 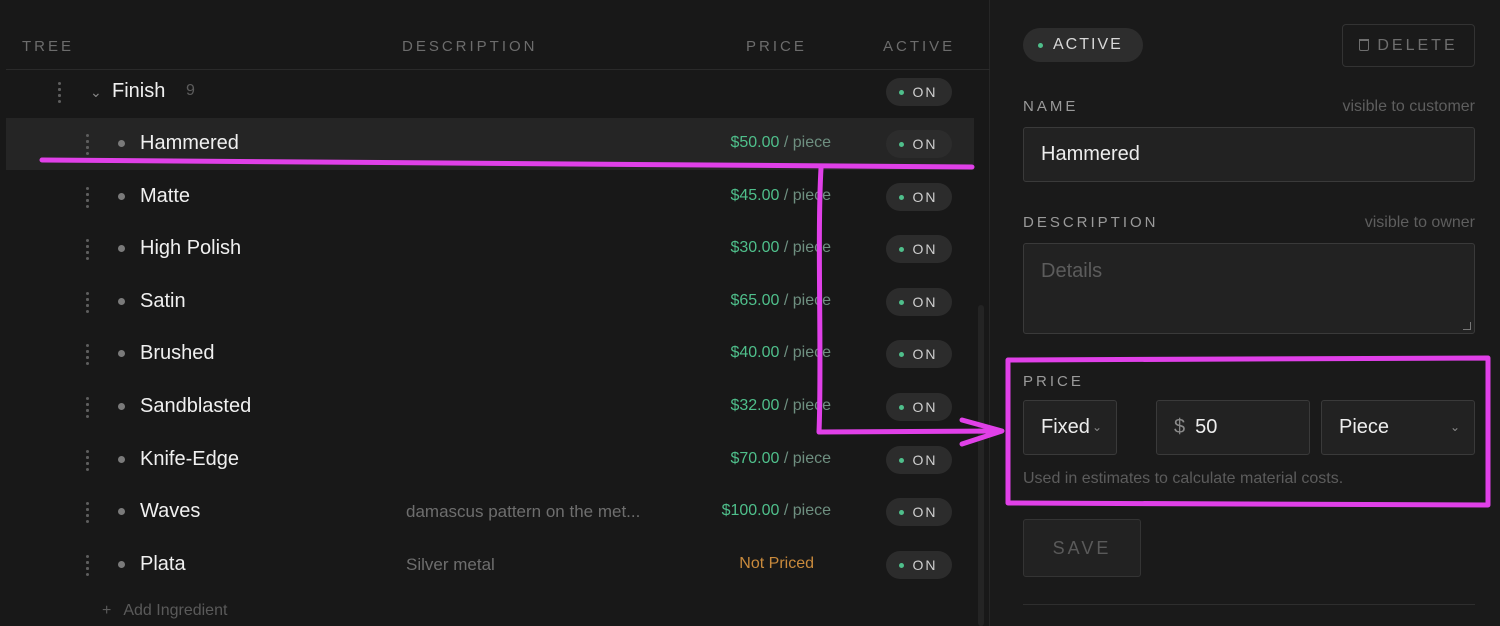 I want to click on row-name: Matte, so click(x=165, y=195).